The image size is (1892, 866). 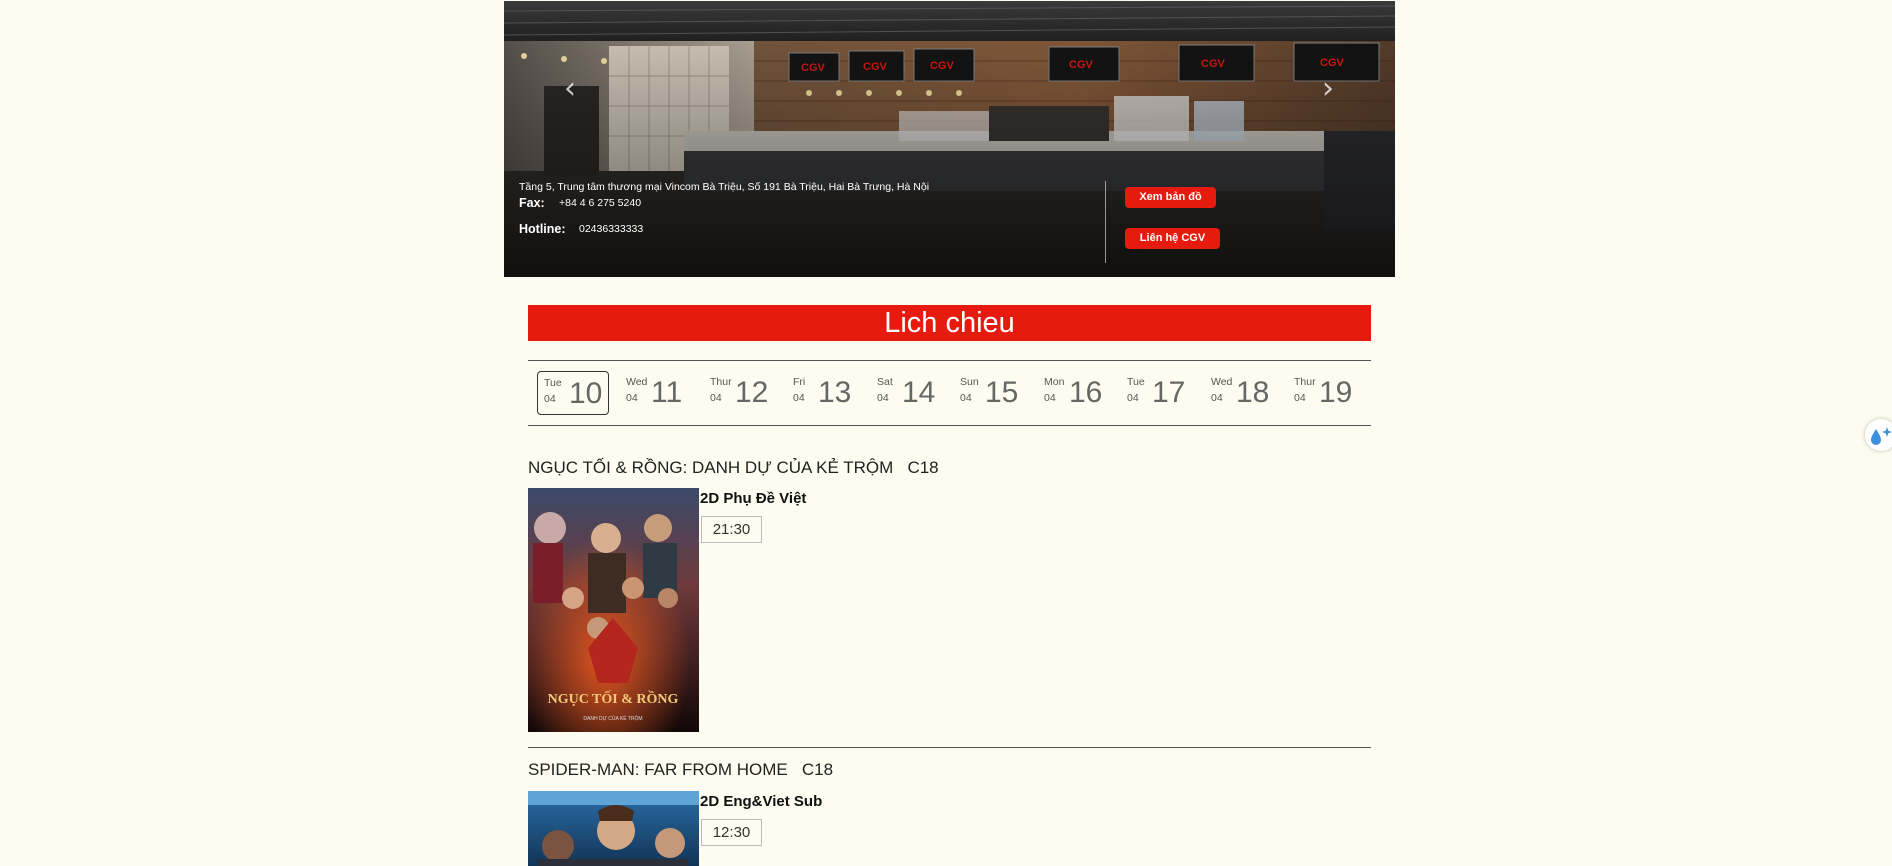 I want to click on date-weekday: Sun, so click(x=969, y=382).